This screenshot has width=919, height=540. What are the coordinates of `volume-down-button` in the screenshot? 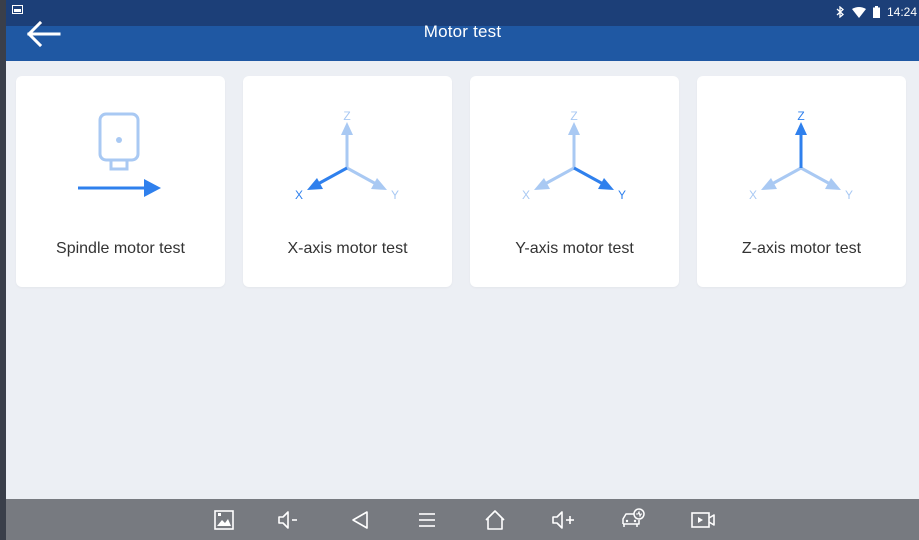 It's located at (289, 520).